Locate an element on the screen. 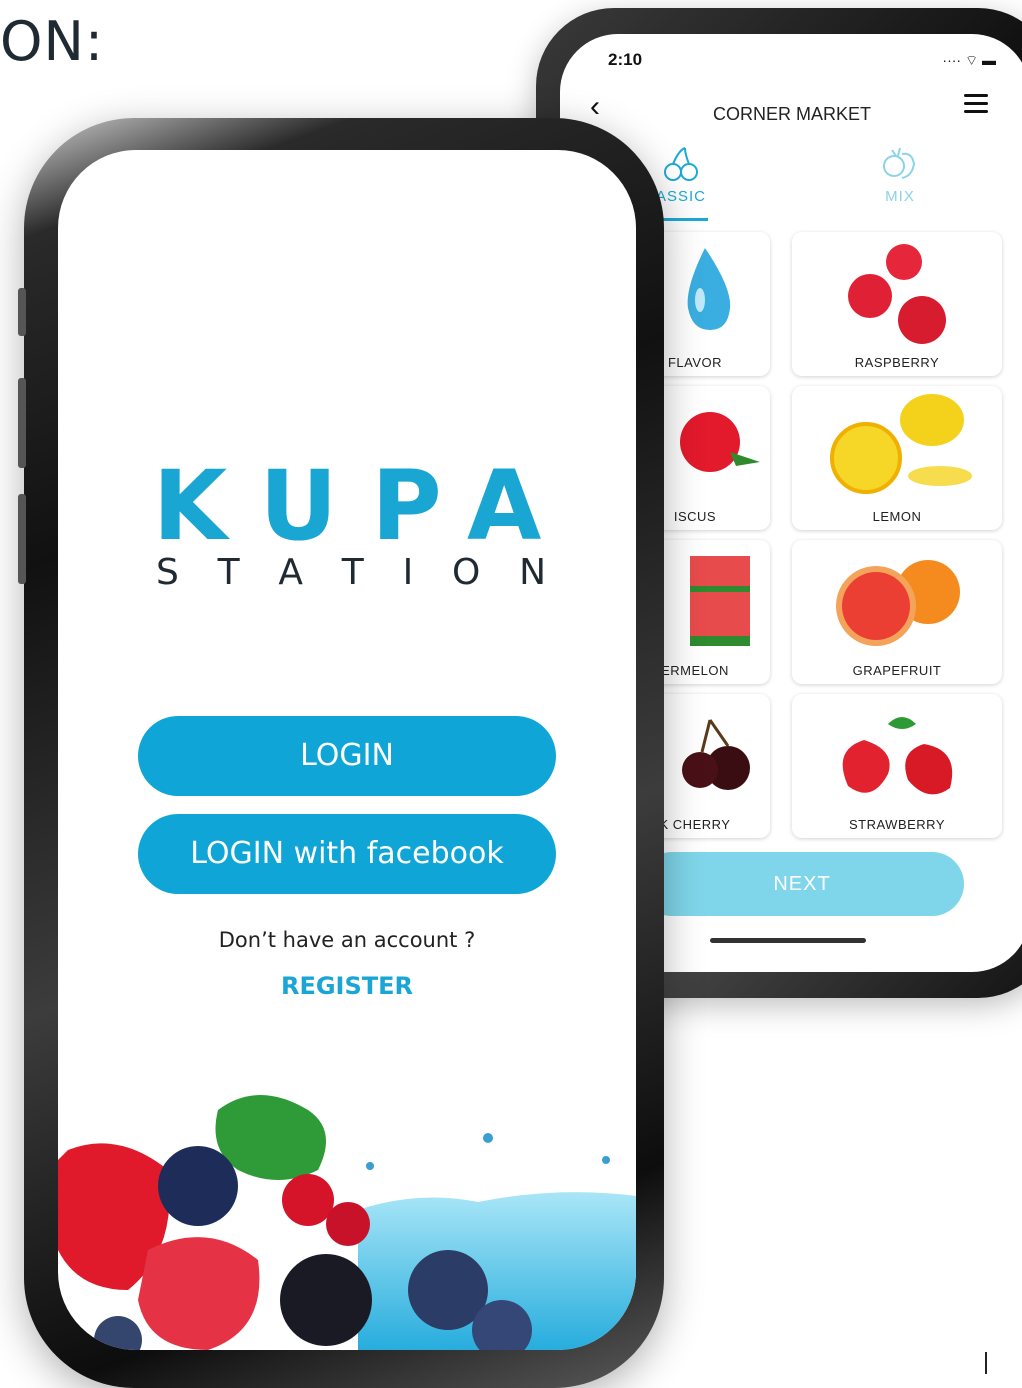 Image resolution: width=1022 pixels, height=1388 pixels. page-heading-fragment: ON: is located at coordinates (52, 41).